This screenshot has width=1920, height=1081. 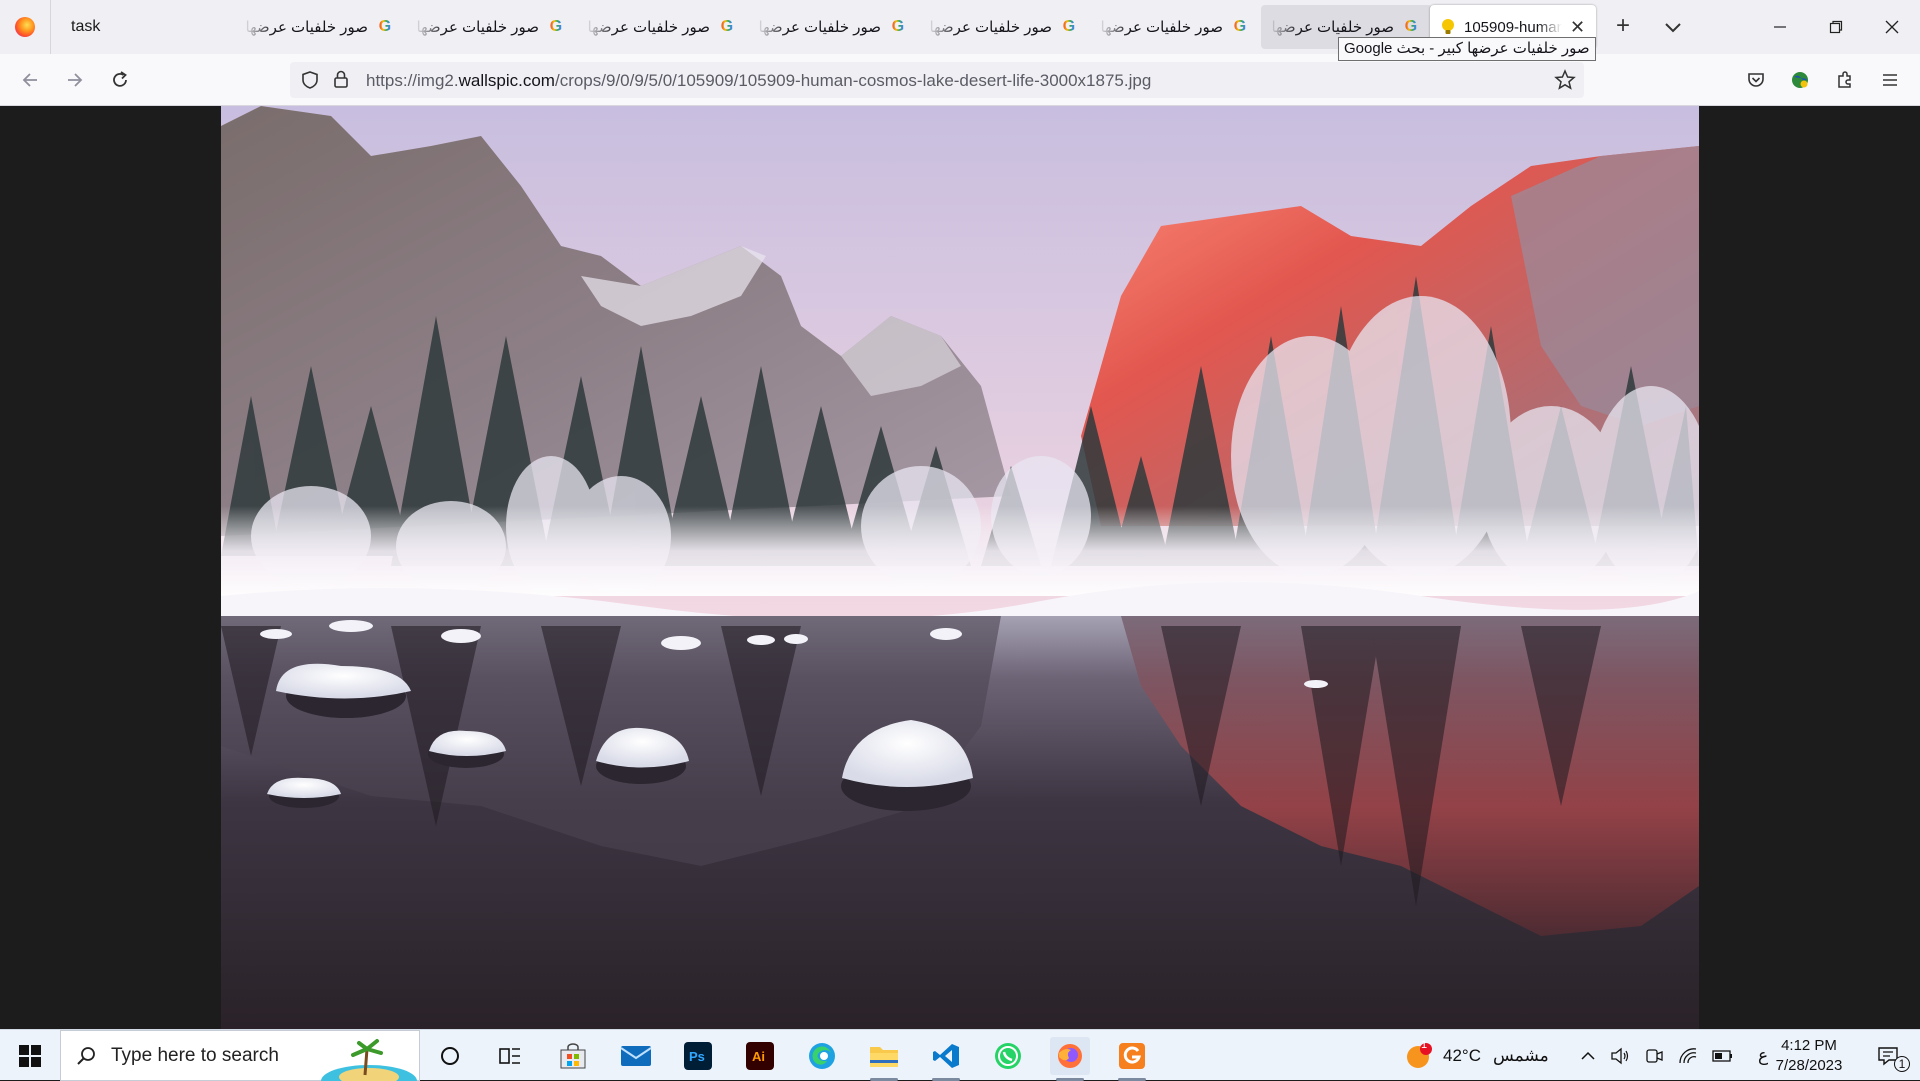 What do you see at coordinates (491, 27) in the screenshot?
I see `tab-google-search-2: G صور خلفيات عرضها كبير - بحث Google` at bounding box center [491, 27].